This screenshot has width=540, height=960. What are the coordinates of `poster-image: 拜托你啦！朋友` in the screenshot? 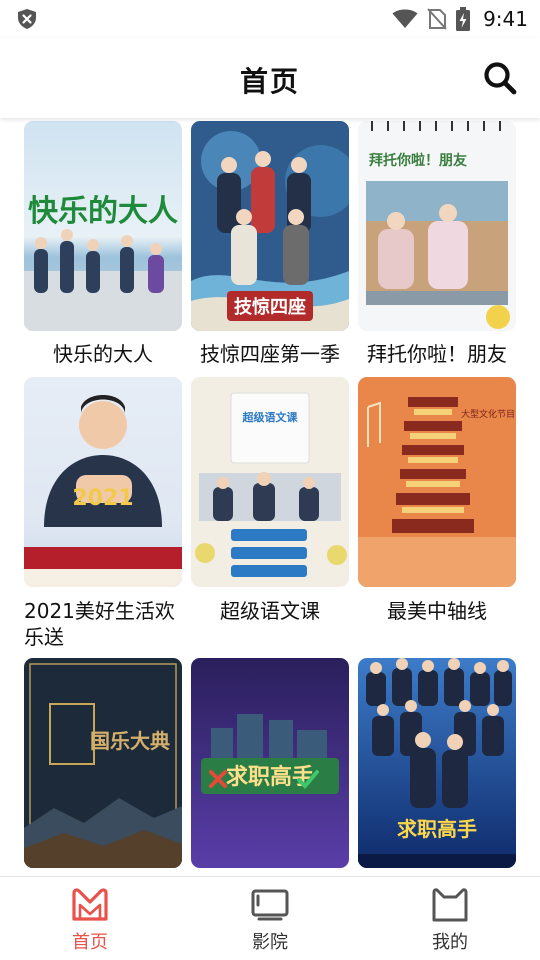 It's located at (437, 226).